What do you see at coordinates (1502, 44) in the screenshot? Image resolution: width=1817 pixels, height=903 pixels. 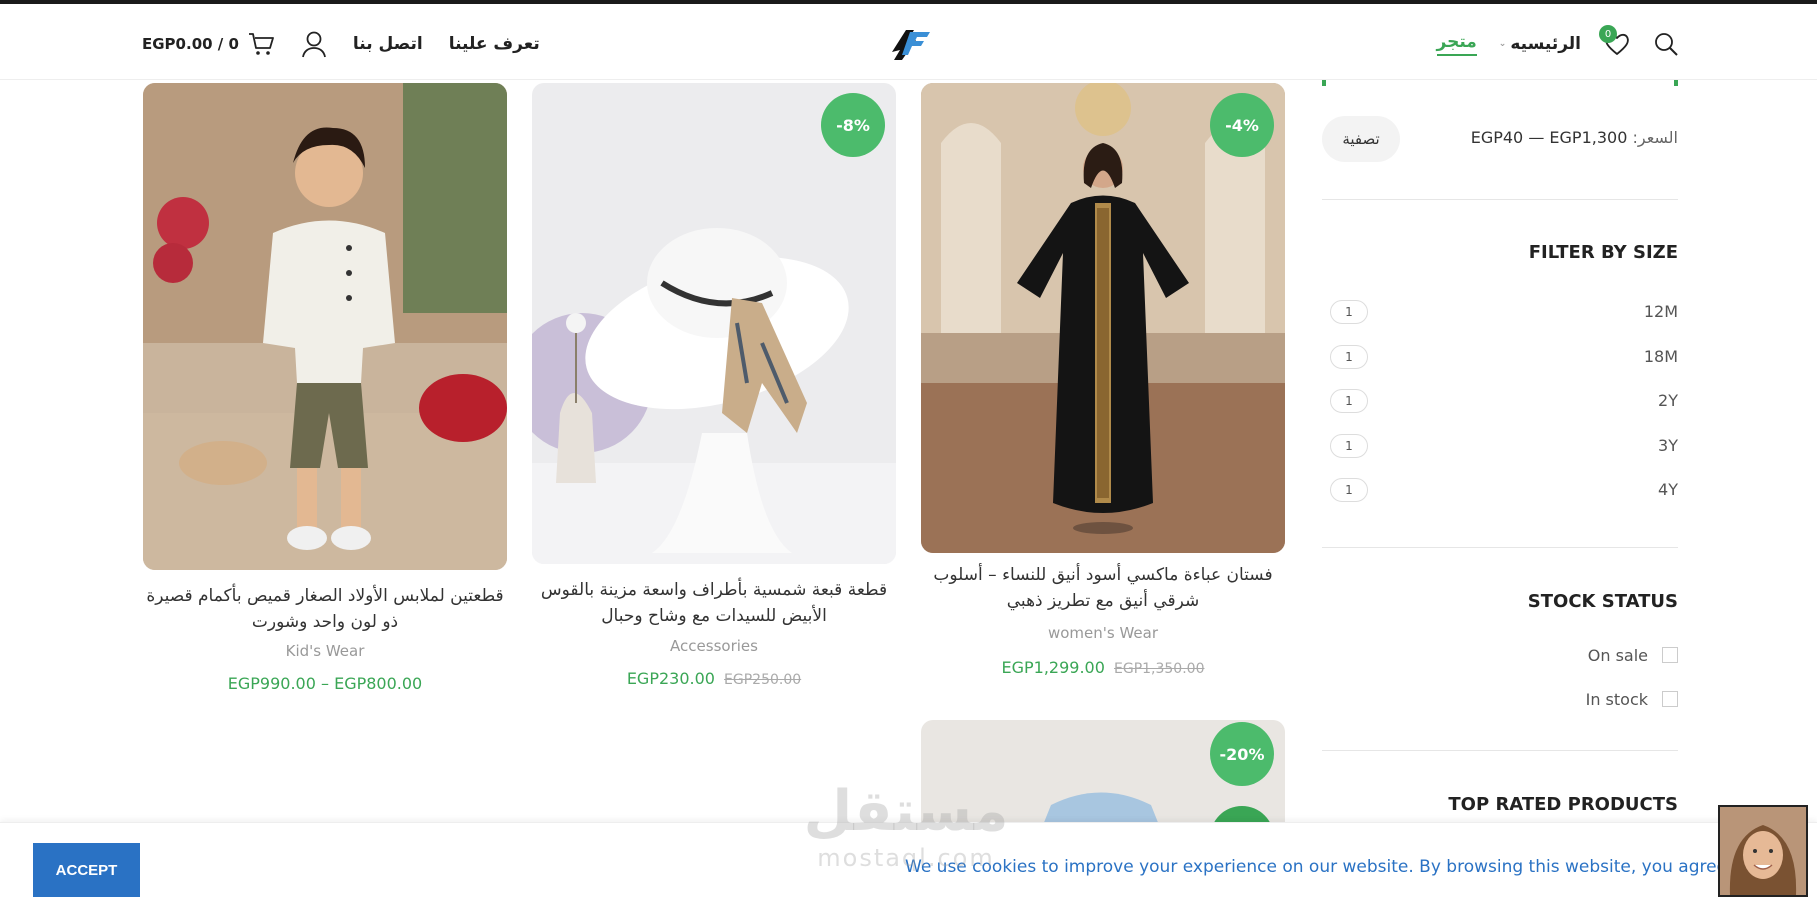 I see `chevron-down-icon: ⌄` at bounding box center [1502, 44].